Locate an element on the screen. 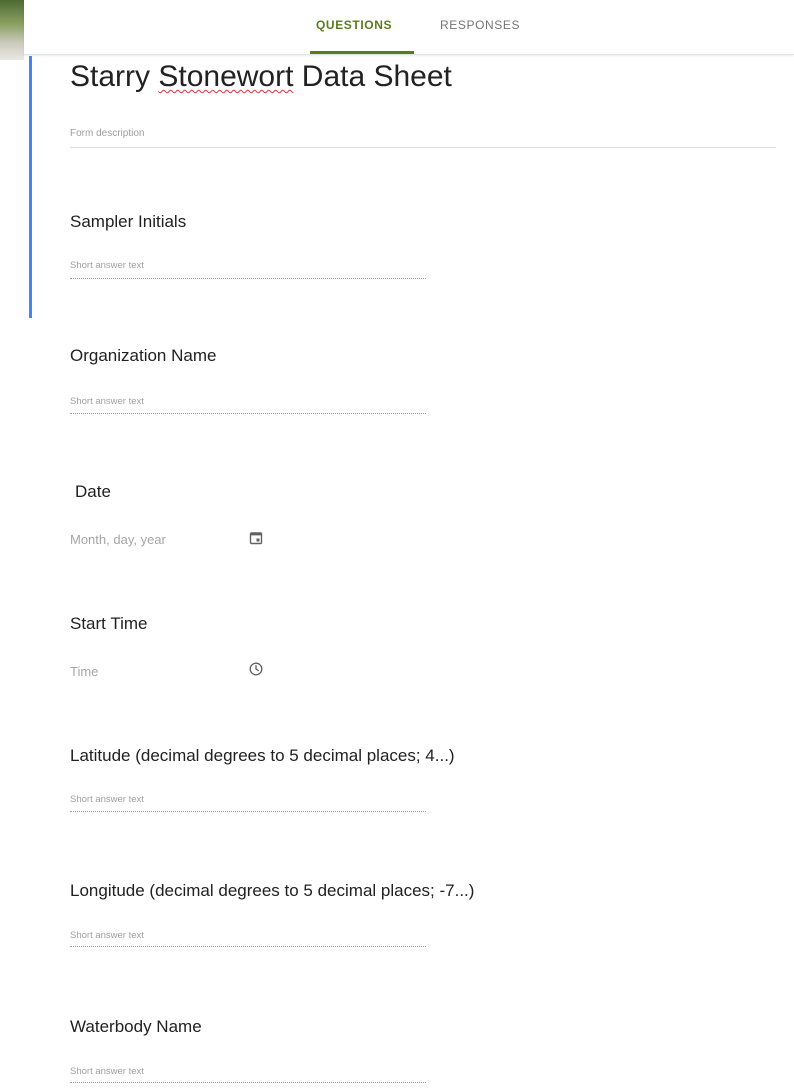 This screenshot has width=794, height=1091. calendar-icon is located at coordinates (256, 538).